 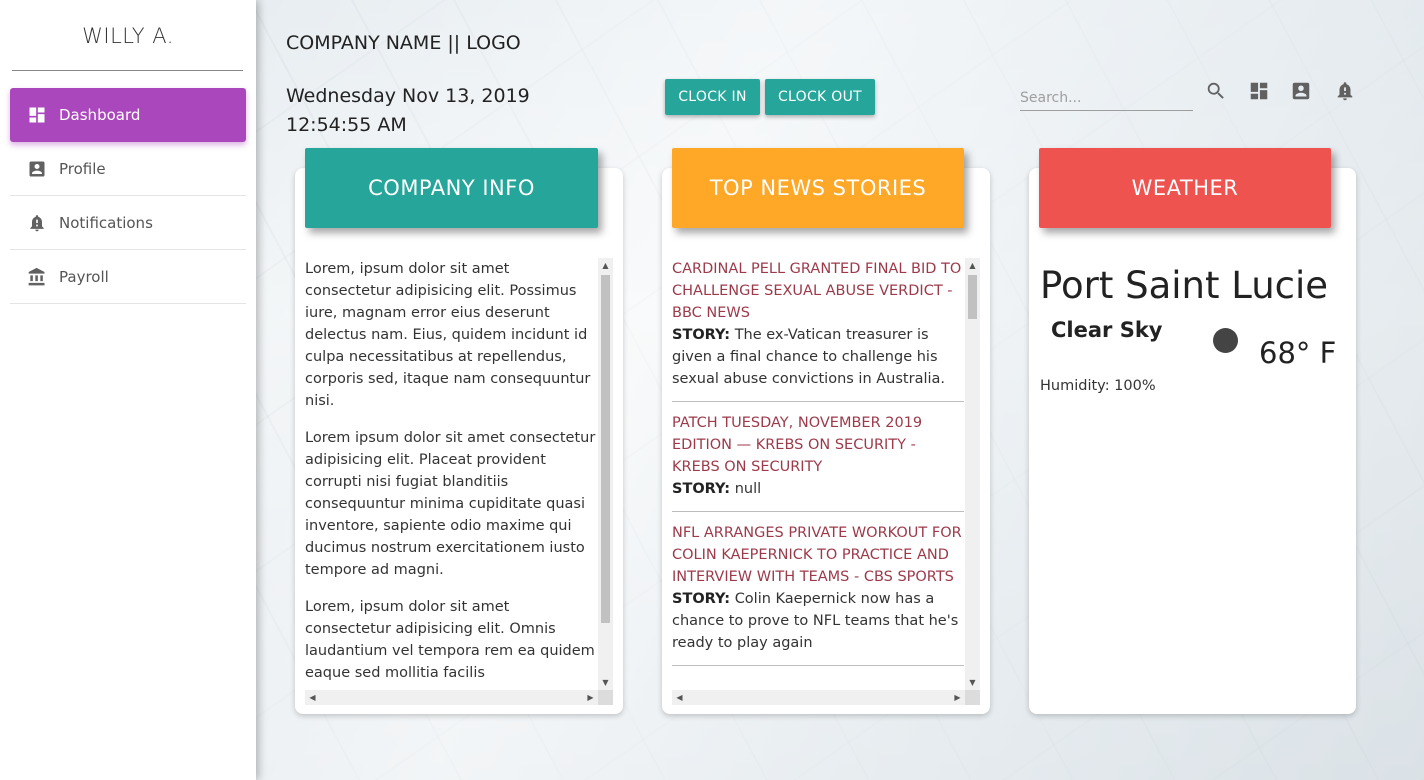 What do you see at coordinates (82, 168) in the screenshot?
I see `sidebar-item-label: Profile` at bounding box center [82, 168].